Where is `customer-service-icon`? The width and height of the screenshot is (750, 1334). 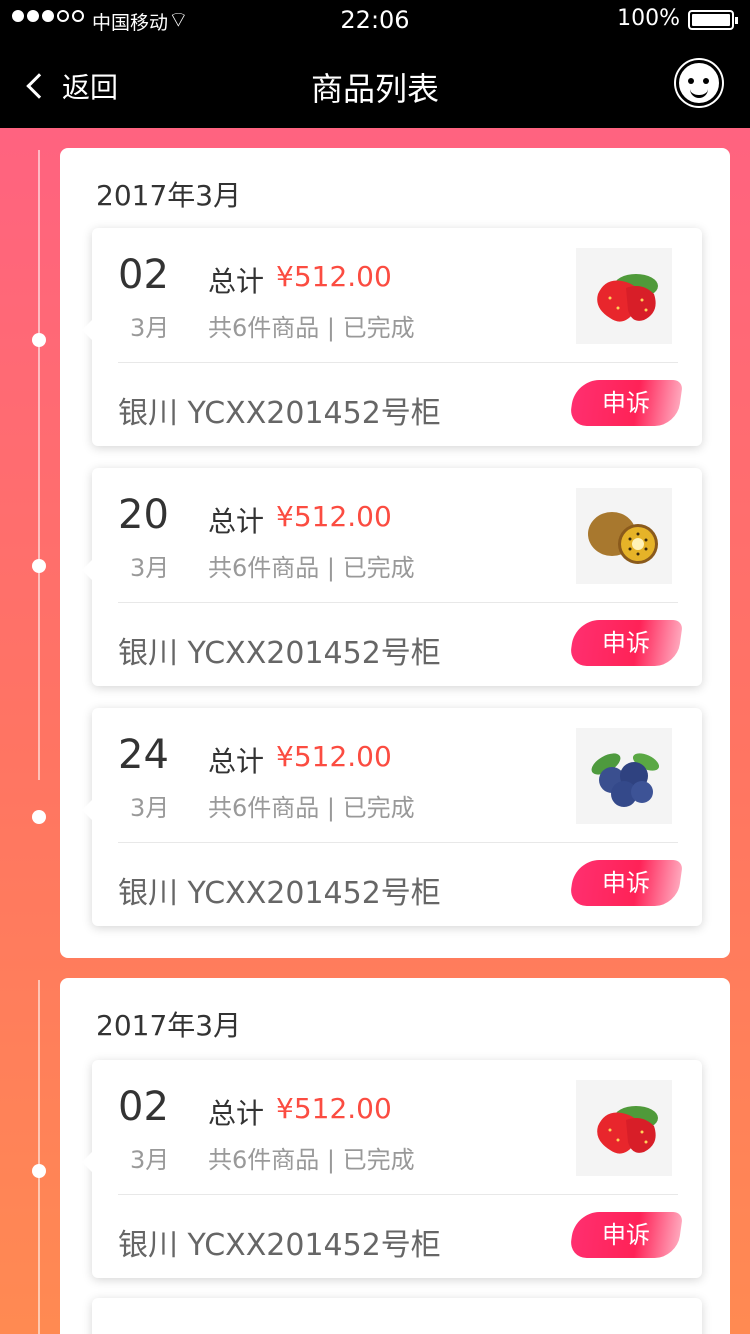
customer-service-icon is located at coordinates (699, 83).